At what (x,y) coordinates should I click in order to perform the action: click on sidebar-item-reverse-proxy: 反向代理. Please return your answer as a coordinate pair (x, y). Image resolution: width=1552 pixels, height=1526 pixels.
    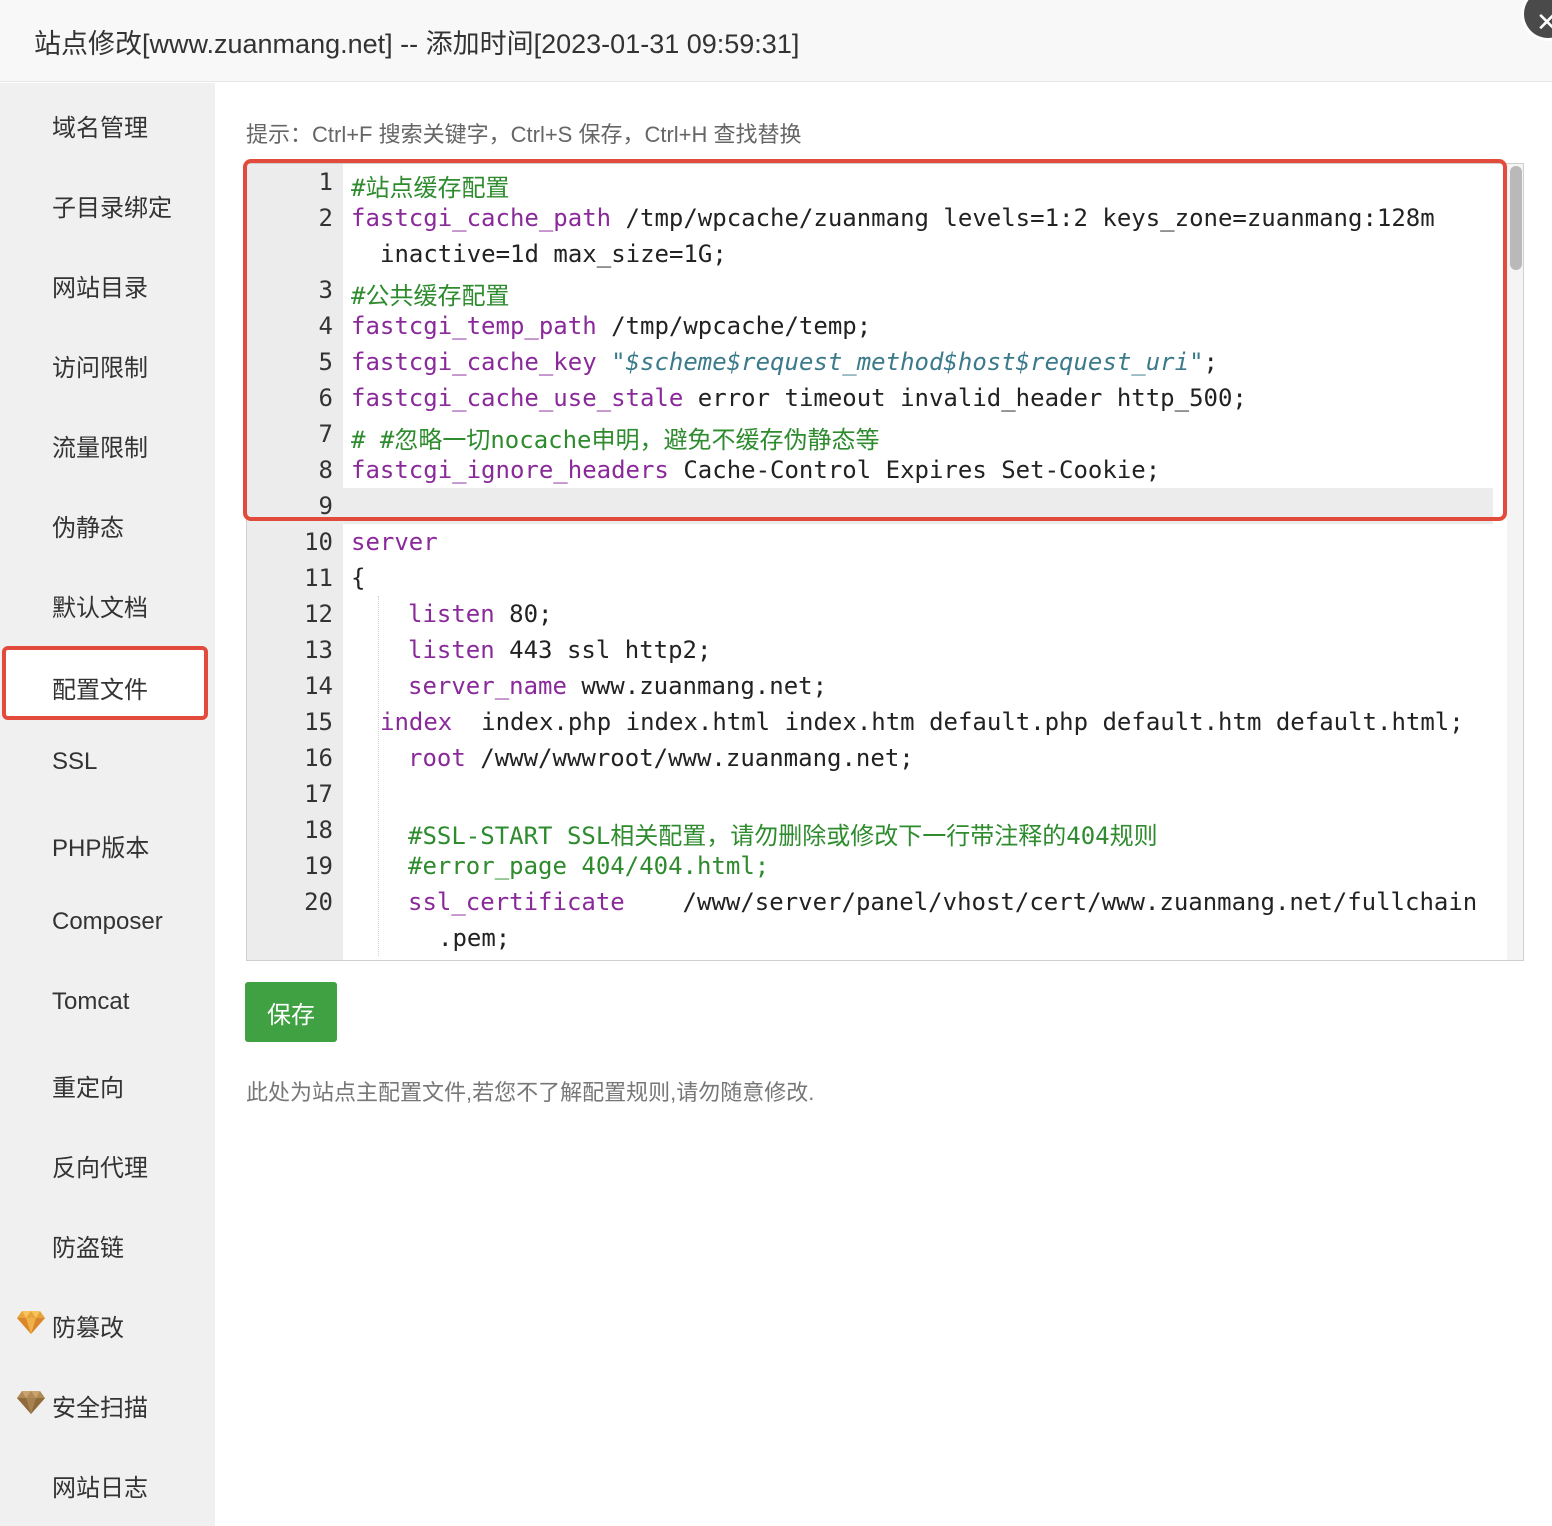
    Looking at the image, I should click on (107, 1163).